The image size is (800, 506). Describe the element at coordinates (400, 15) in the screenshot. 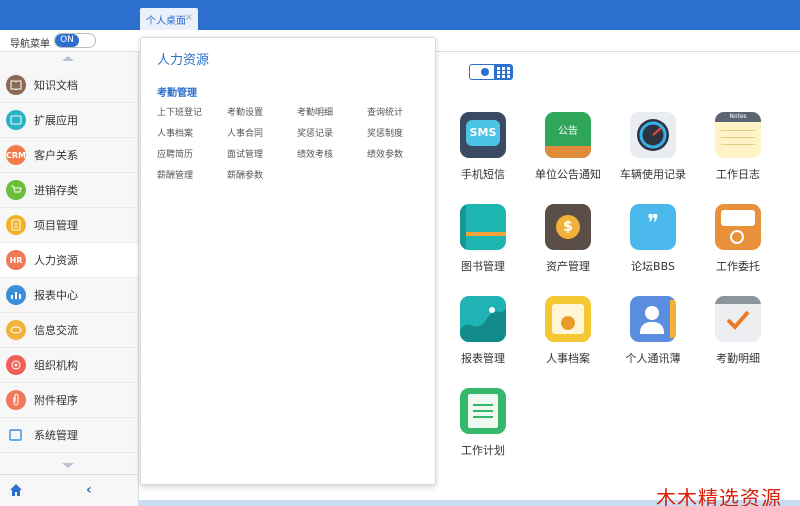

I see `top-bar: 个人桌面 ×` at that location.